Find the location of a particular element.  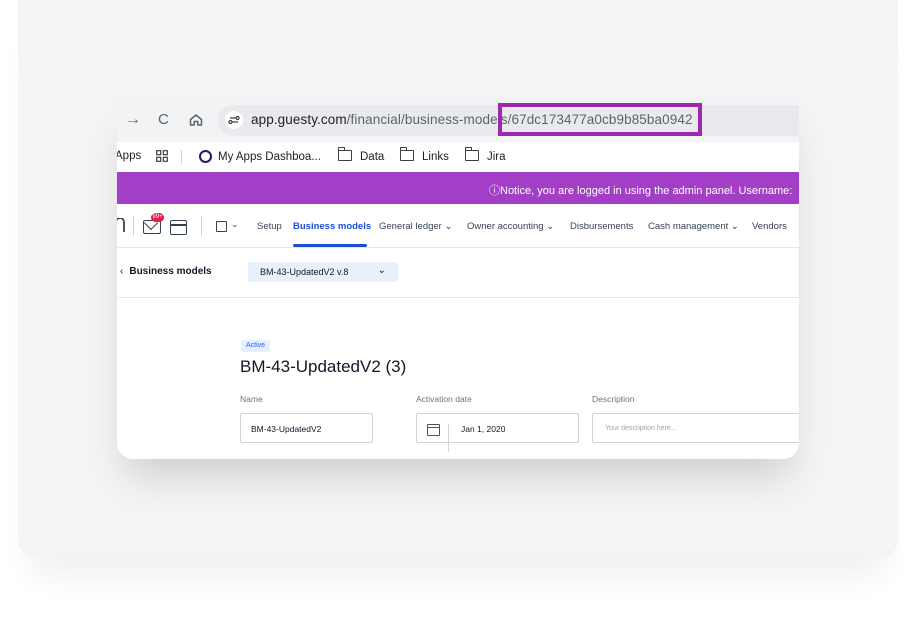

nav-setup: Setup is located at coordinates (269, 226).